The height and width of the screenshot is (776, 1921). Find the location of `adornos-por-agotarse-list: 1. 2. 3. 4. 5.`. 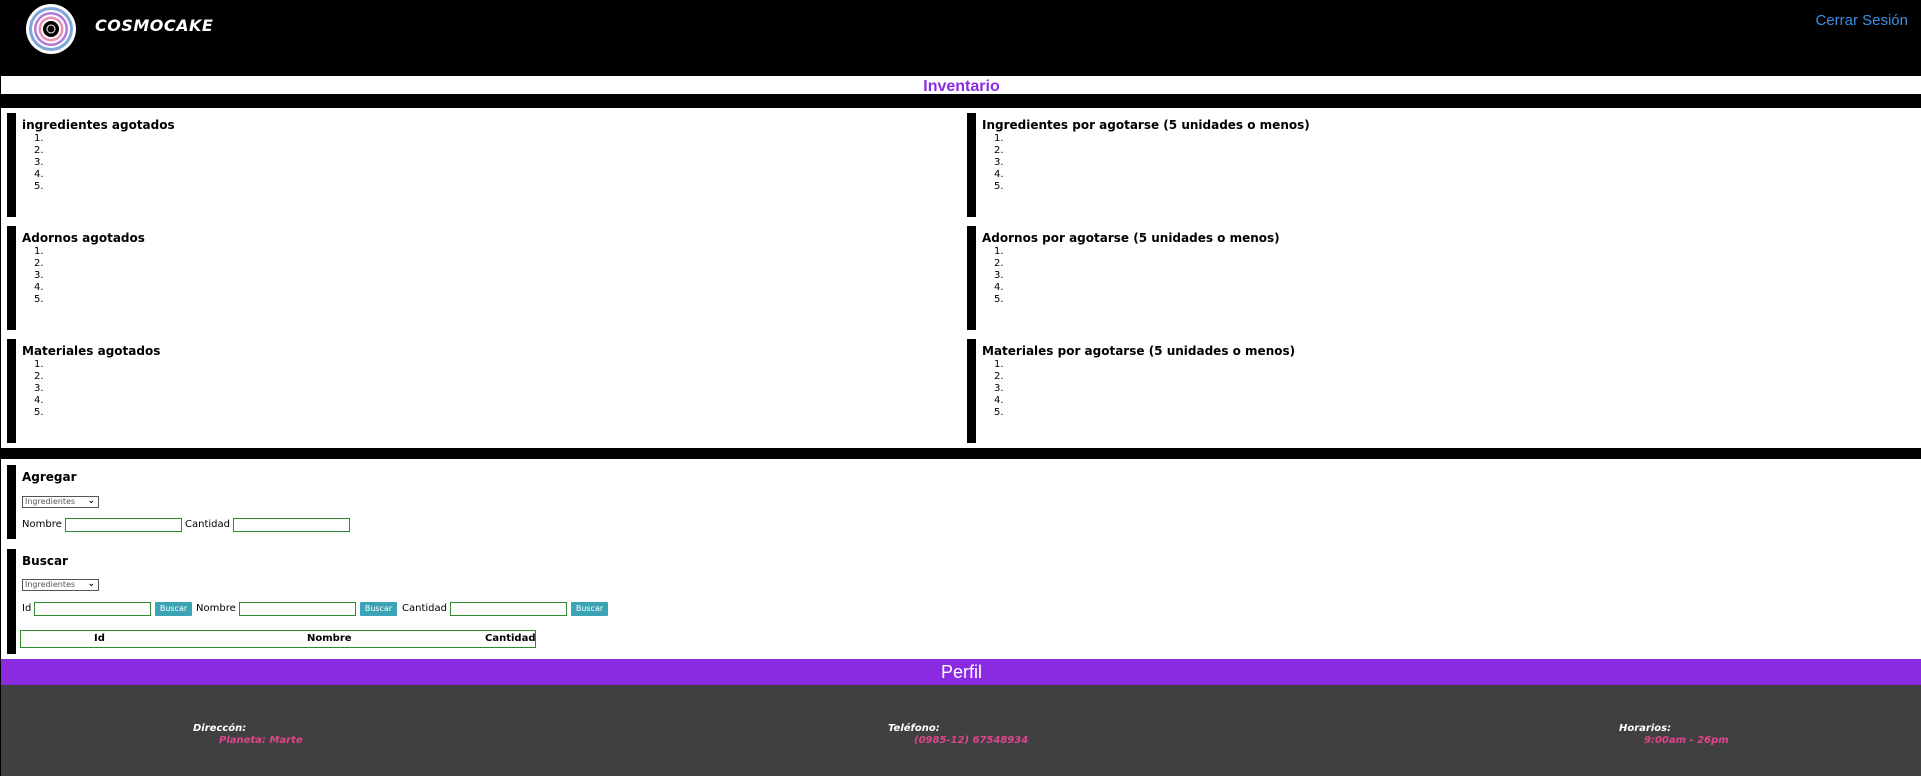

adornos-por-agotarse-list: 1. 2. 3. 4. 5. is located at coordinates (993, 276).